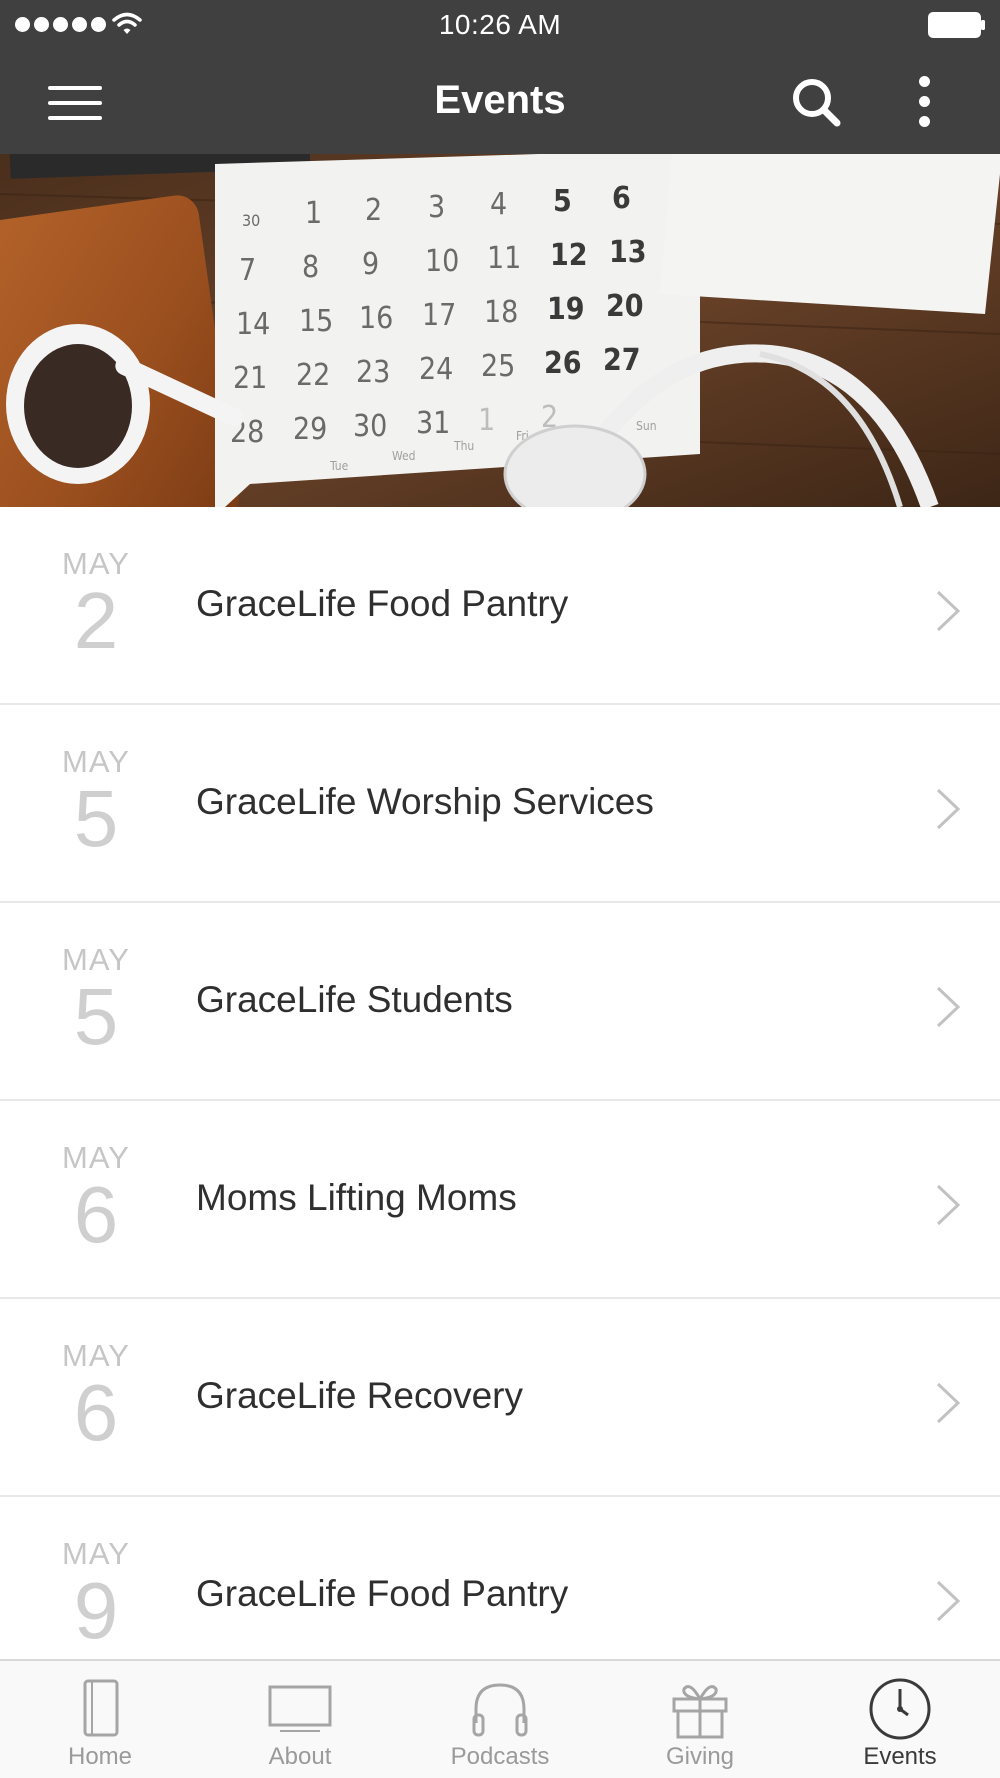 The height and width of the screenshot is (1778, 1000). I want to click on calendar-date: 31, so click(433, 423).